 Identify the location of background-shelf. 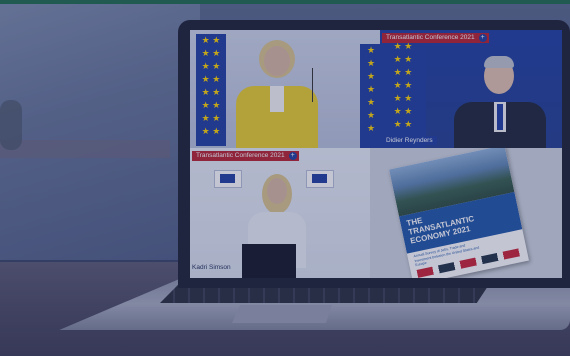
(85, 149).